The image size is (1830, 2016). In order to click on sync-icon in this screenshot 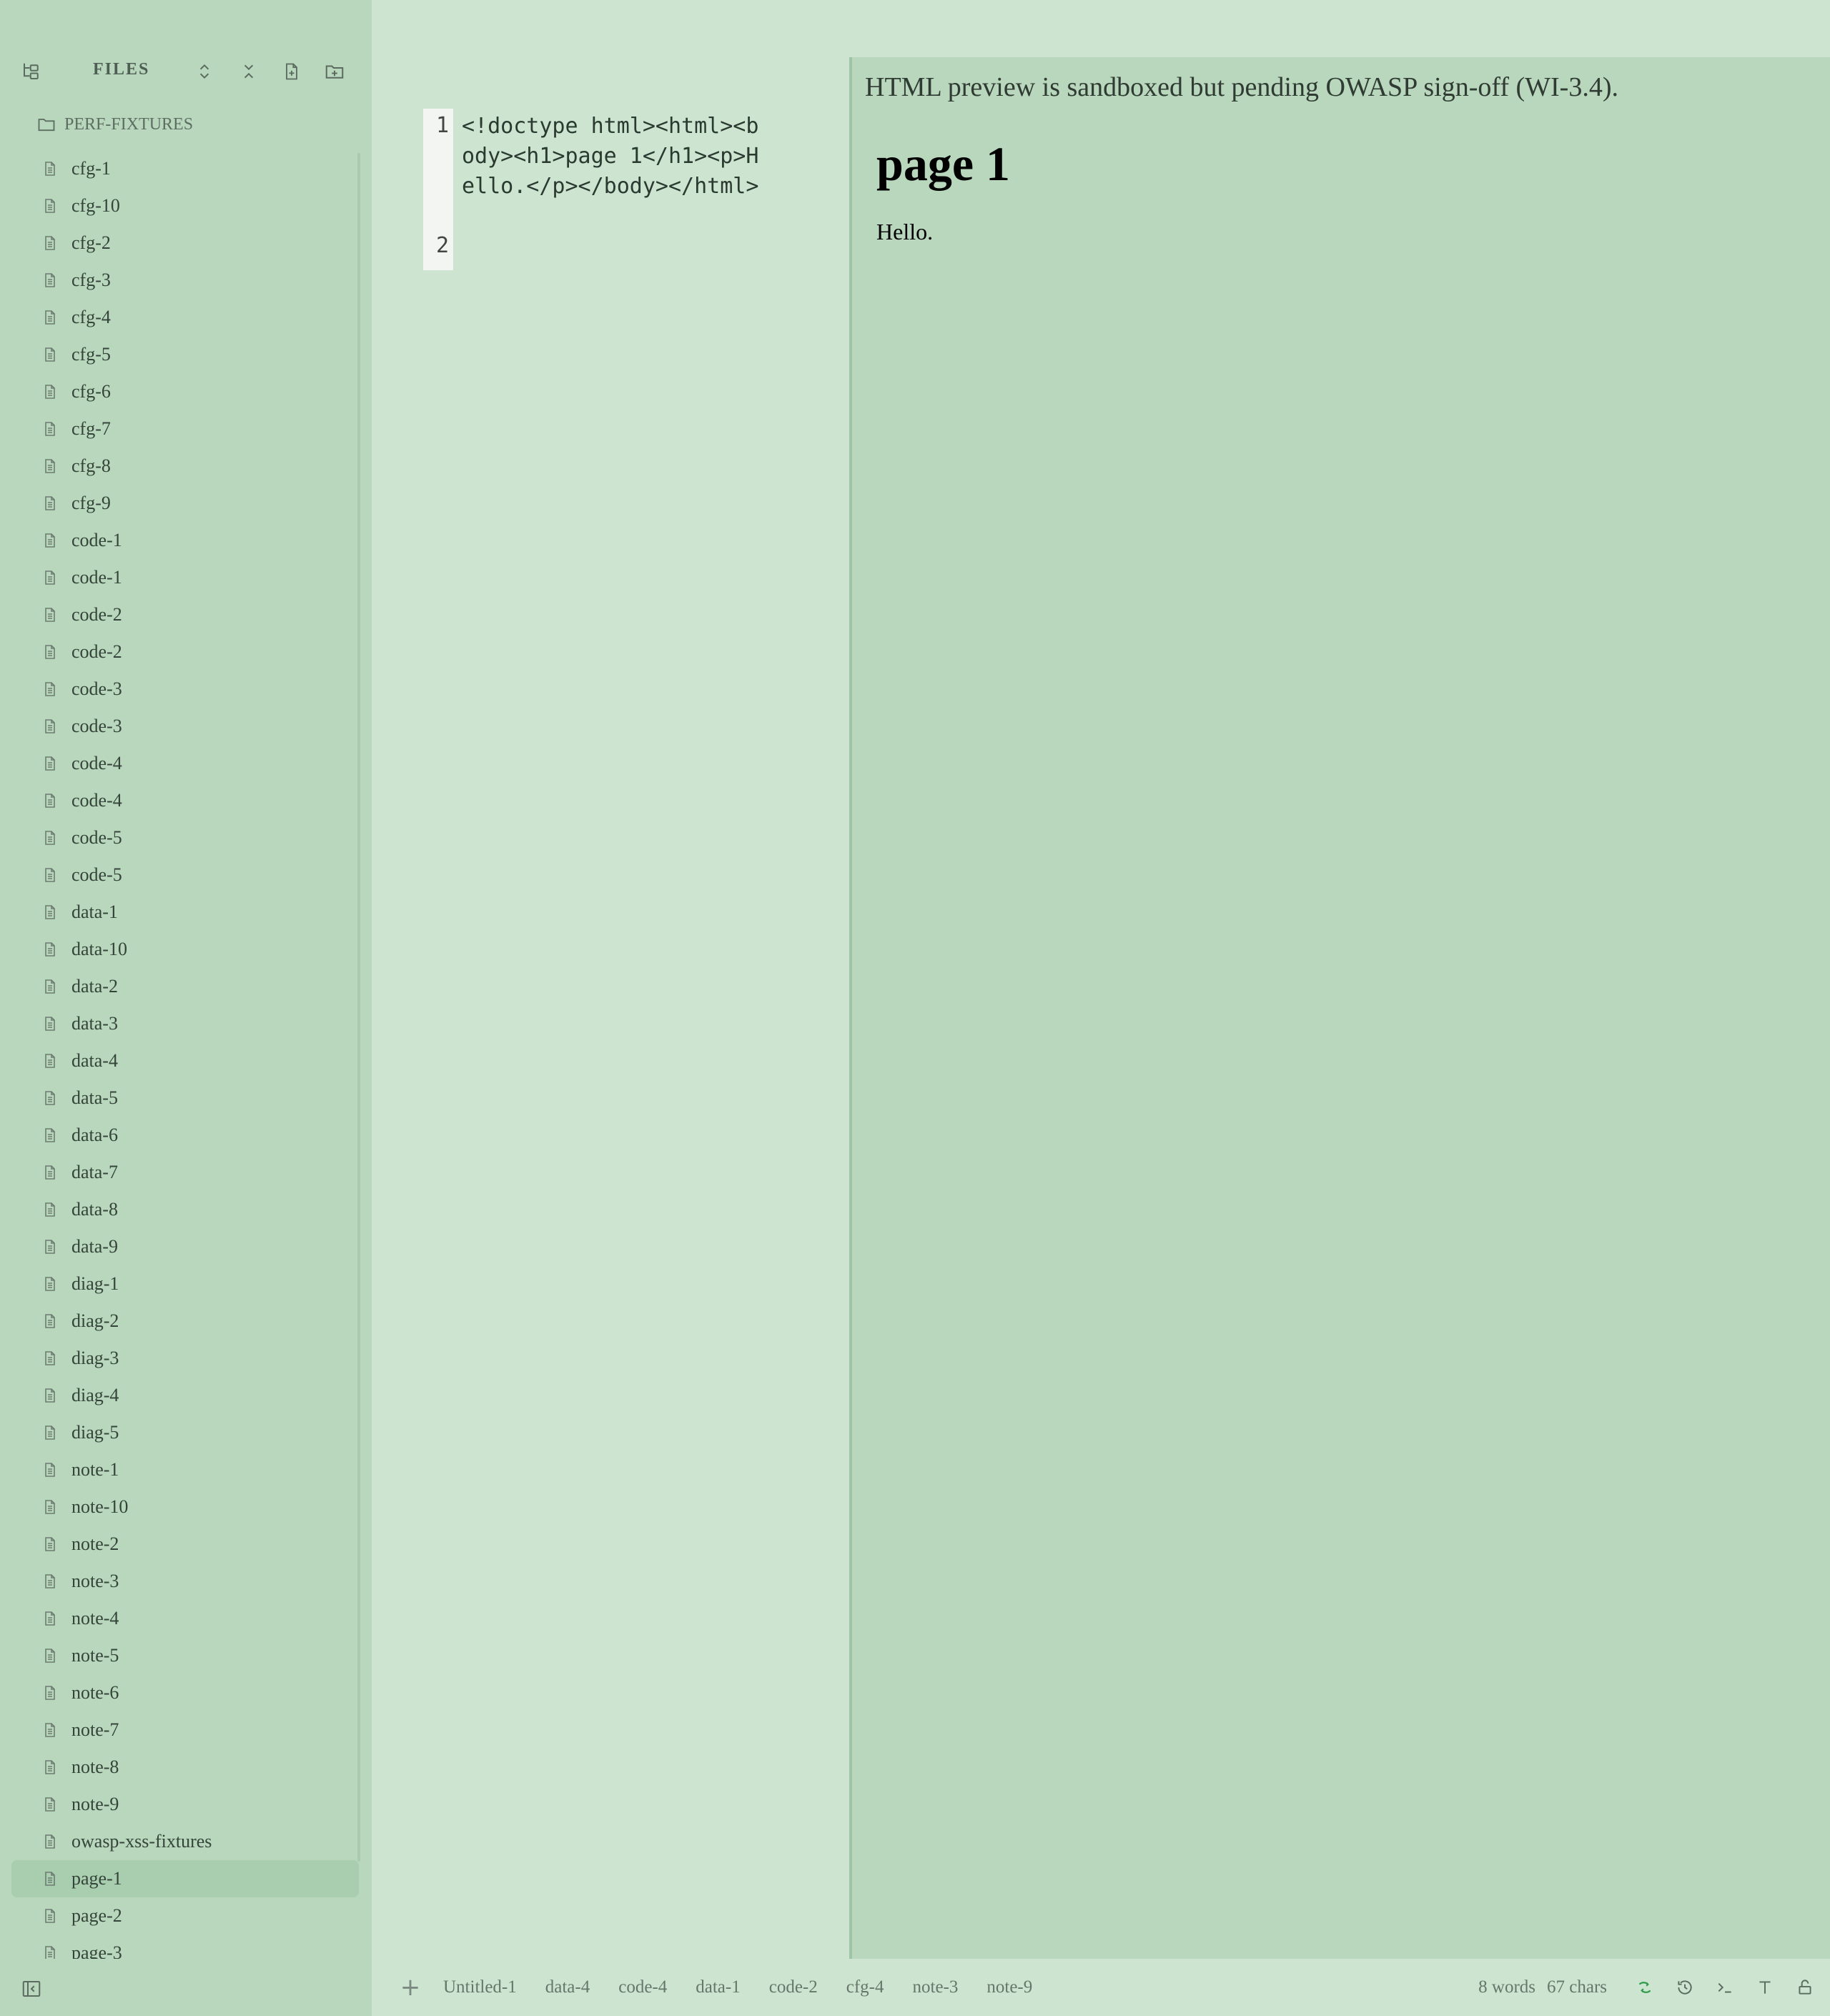, I will do `click(1645, 1987)`.